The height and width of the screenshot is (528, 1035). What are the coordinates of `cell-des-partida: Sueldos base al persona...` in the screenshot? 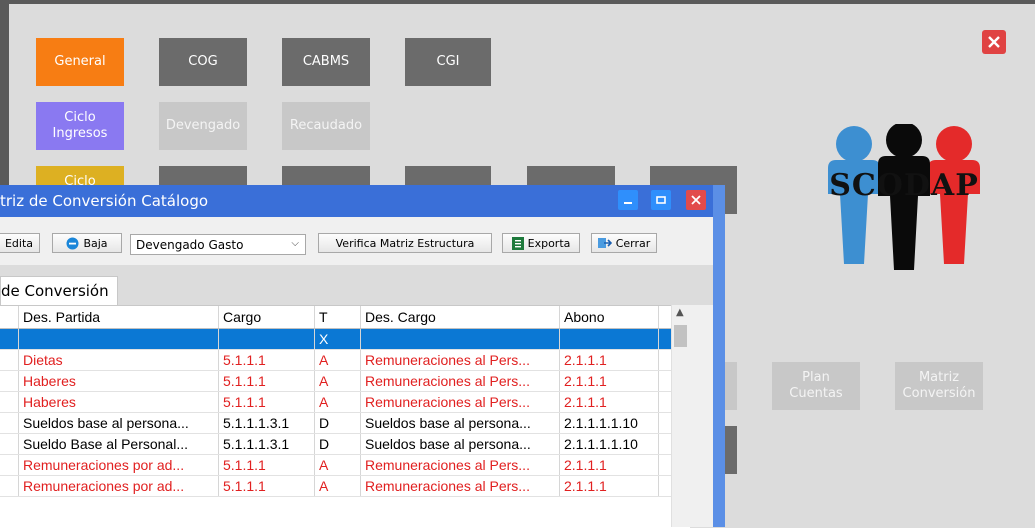 It's located at (118, 423).